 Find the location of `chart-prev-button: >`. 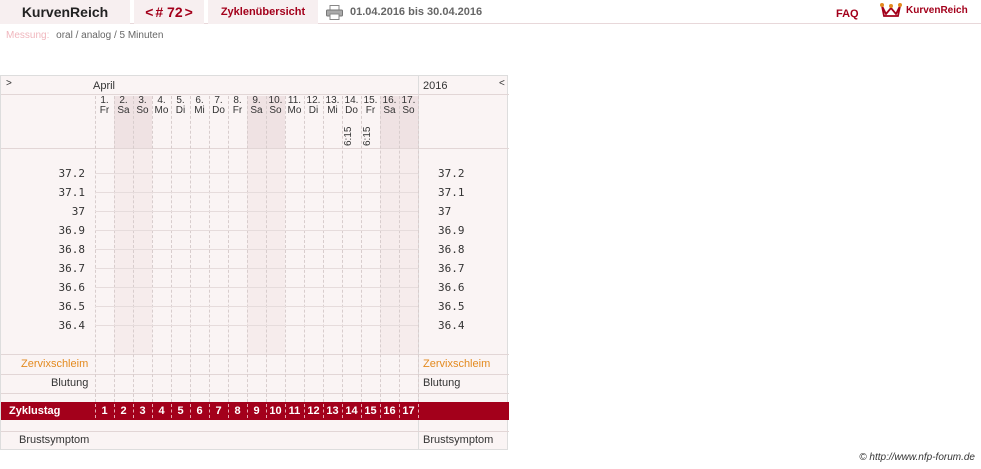

chart-prev-button: > is located at coordinates (9, 83).